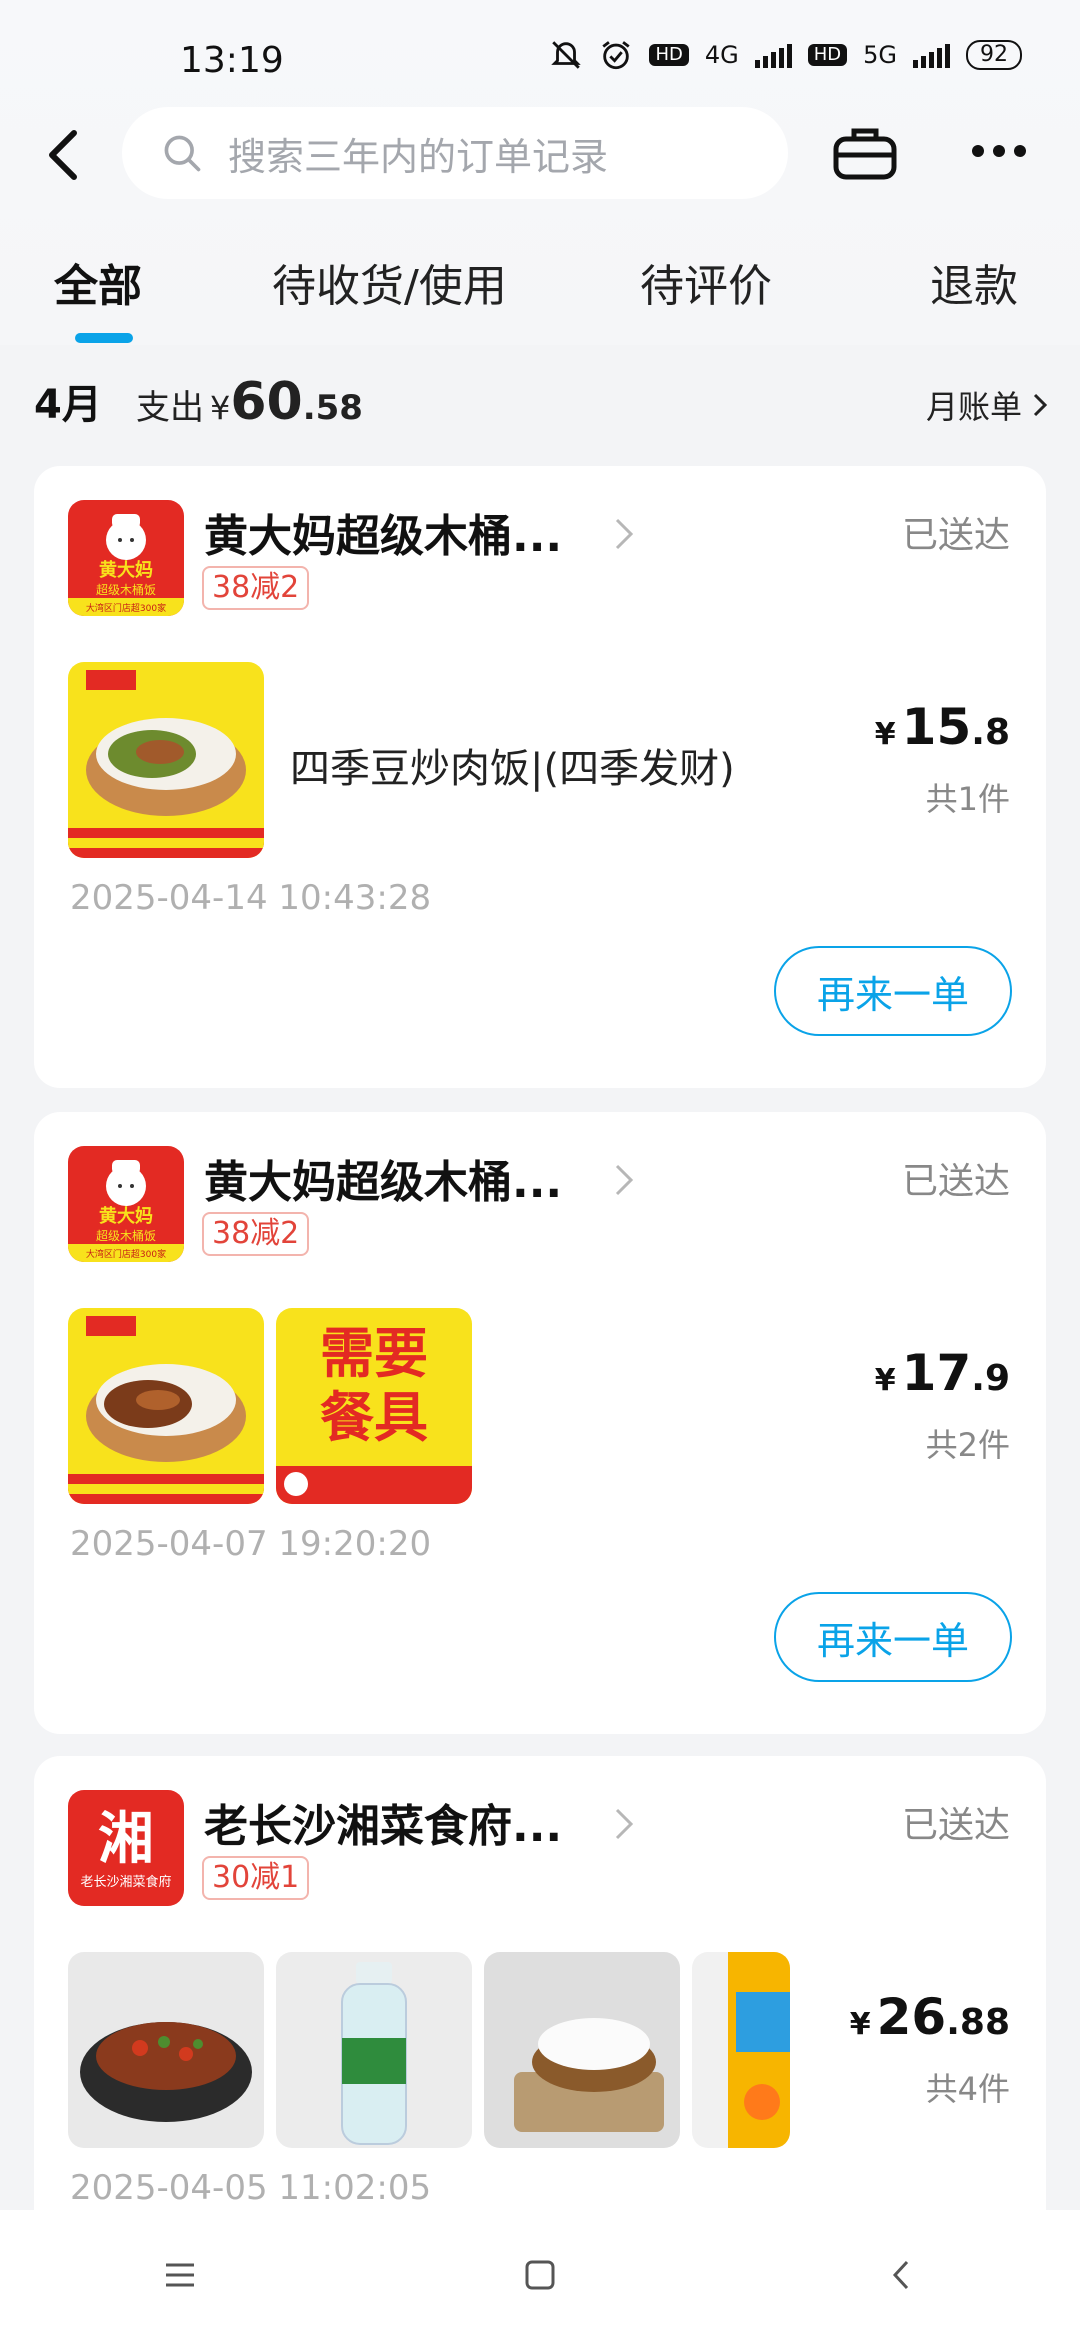 The width and height of the screenshot is (1080, 2340). I want to click on store-logo: 湘 老长沙湘菜食府, so click(126, 1848).